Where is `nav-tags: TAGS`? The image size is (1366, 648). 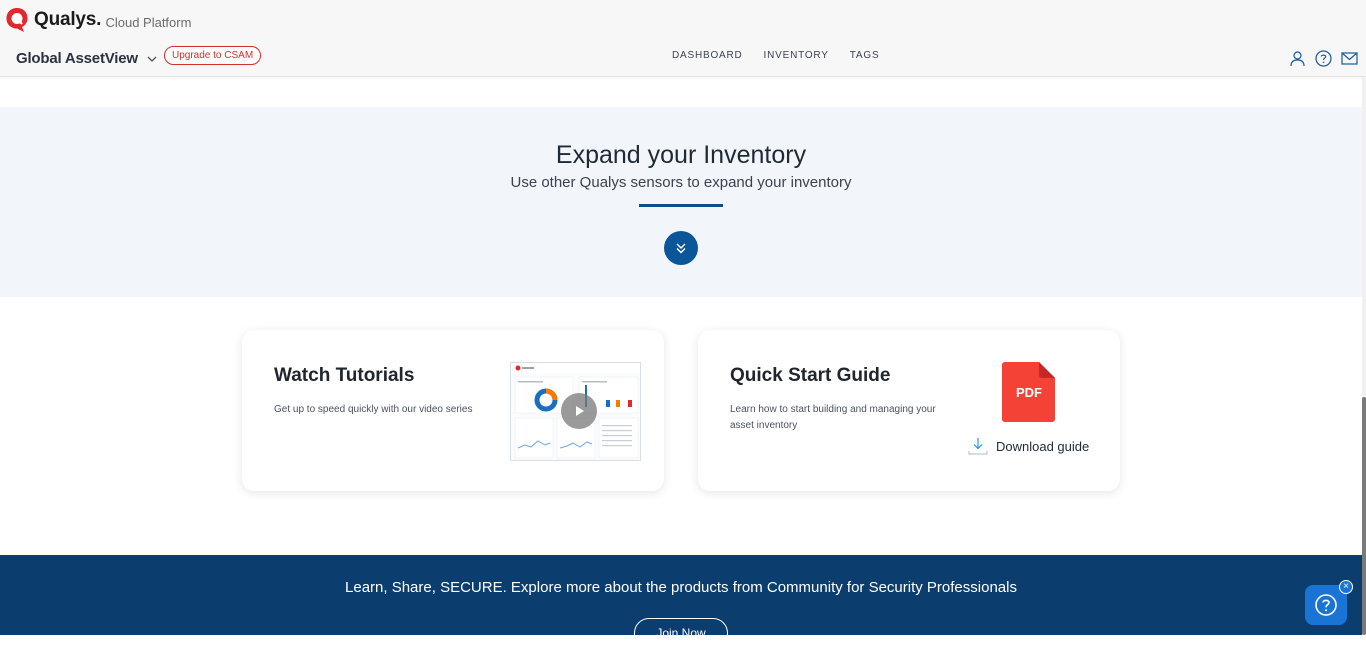 nav-tags: TAGS is located at coordinates (865, 55).